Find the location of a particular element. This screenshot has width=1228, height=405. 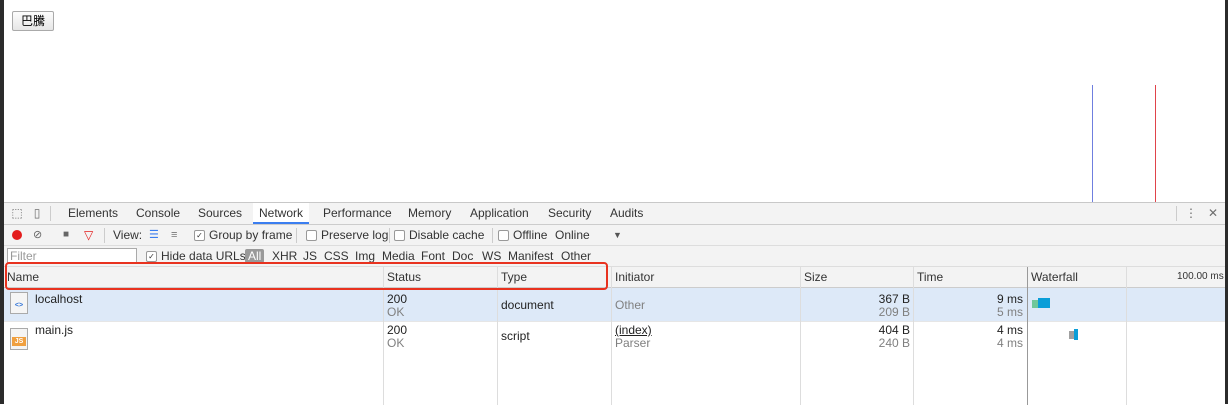

request-time: 9 ms is located at coordinates (1009, 299).